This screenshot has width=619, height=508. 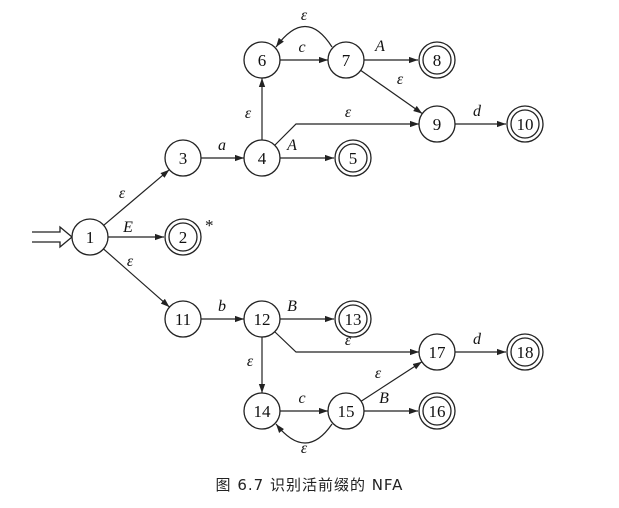 I want to click on transition-label: a, so click(x=222, y=145).